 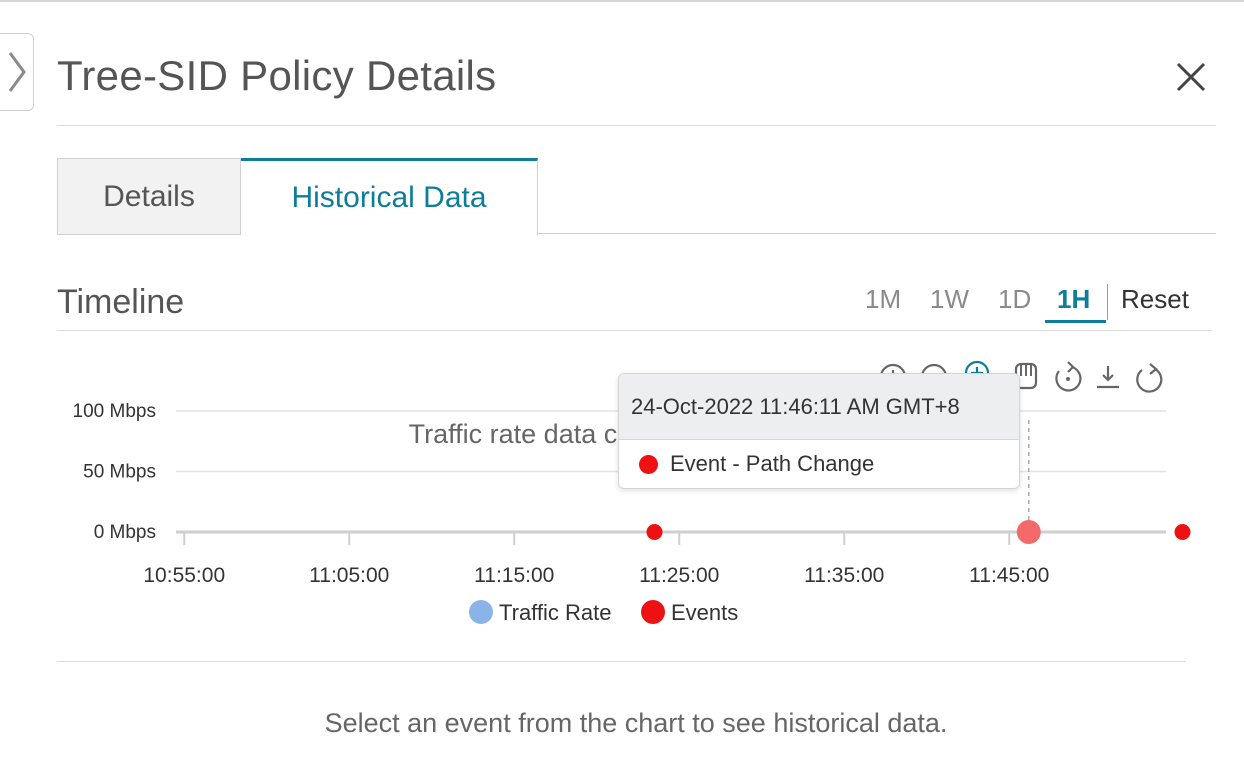 What do you see at coordinates (876, 233) in the screenshot?
I see `tab-bar-baseline` at bounding box center [876, 233].